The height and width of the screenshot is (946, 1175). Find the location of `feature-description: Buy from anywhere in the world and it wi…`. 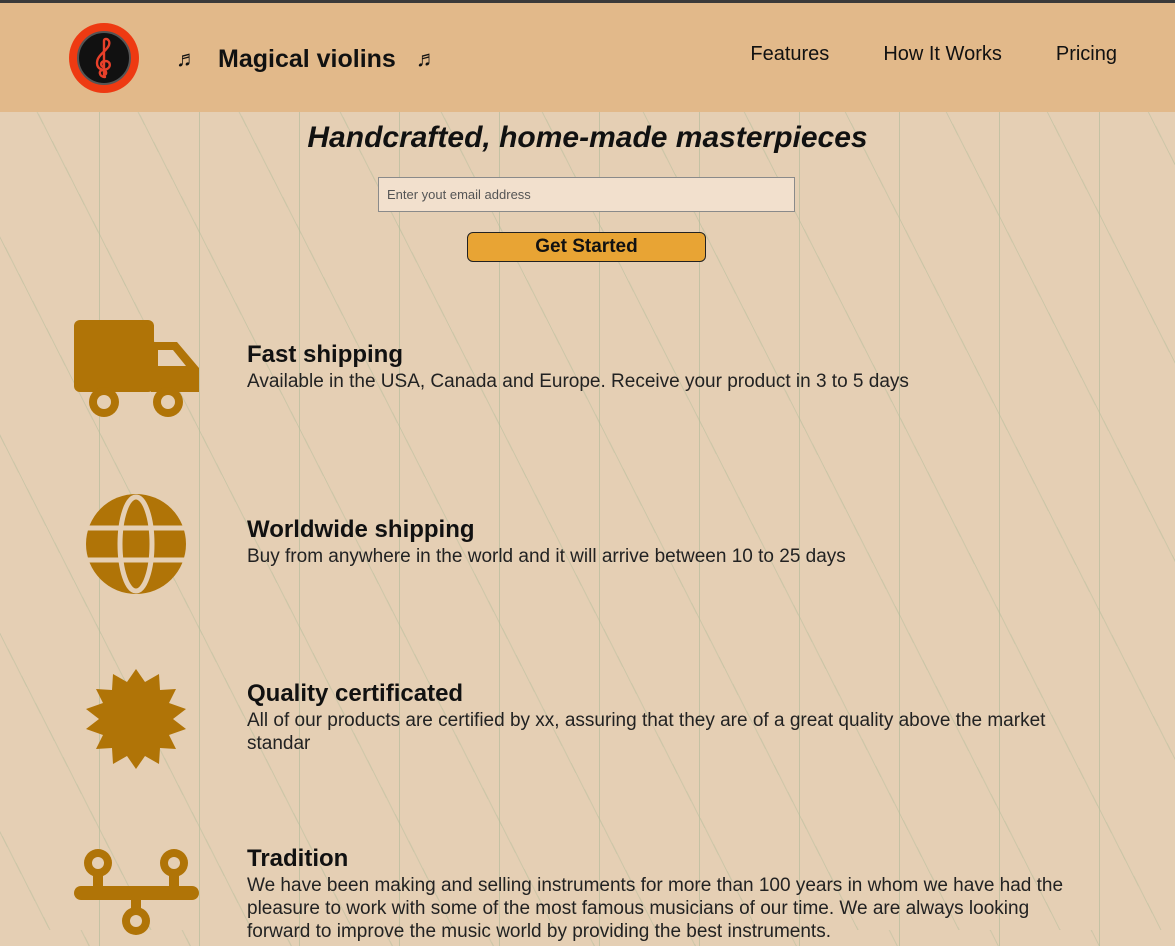

feature-description: Buy from anywhere in the world and it wi… is located at coordinates (546, 556).